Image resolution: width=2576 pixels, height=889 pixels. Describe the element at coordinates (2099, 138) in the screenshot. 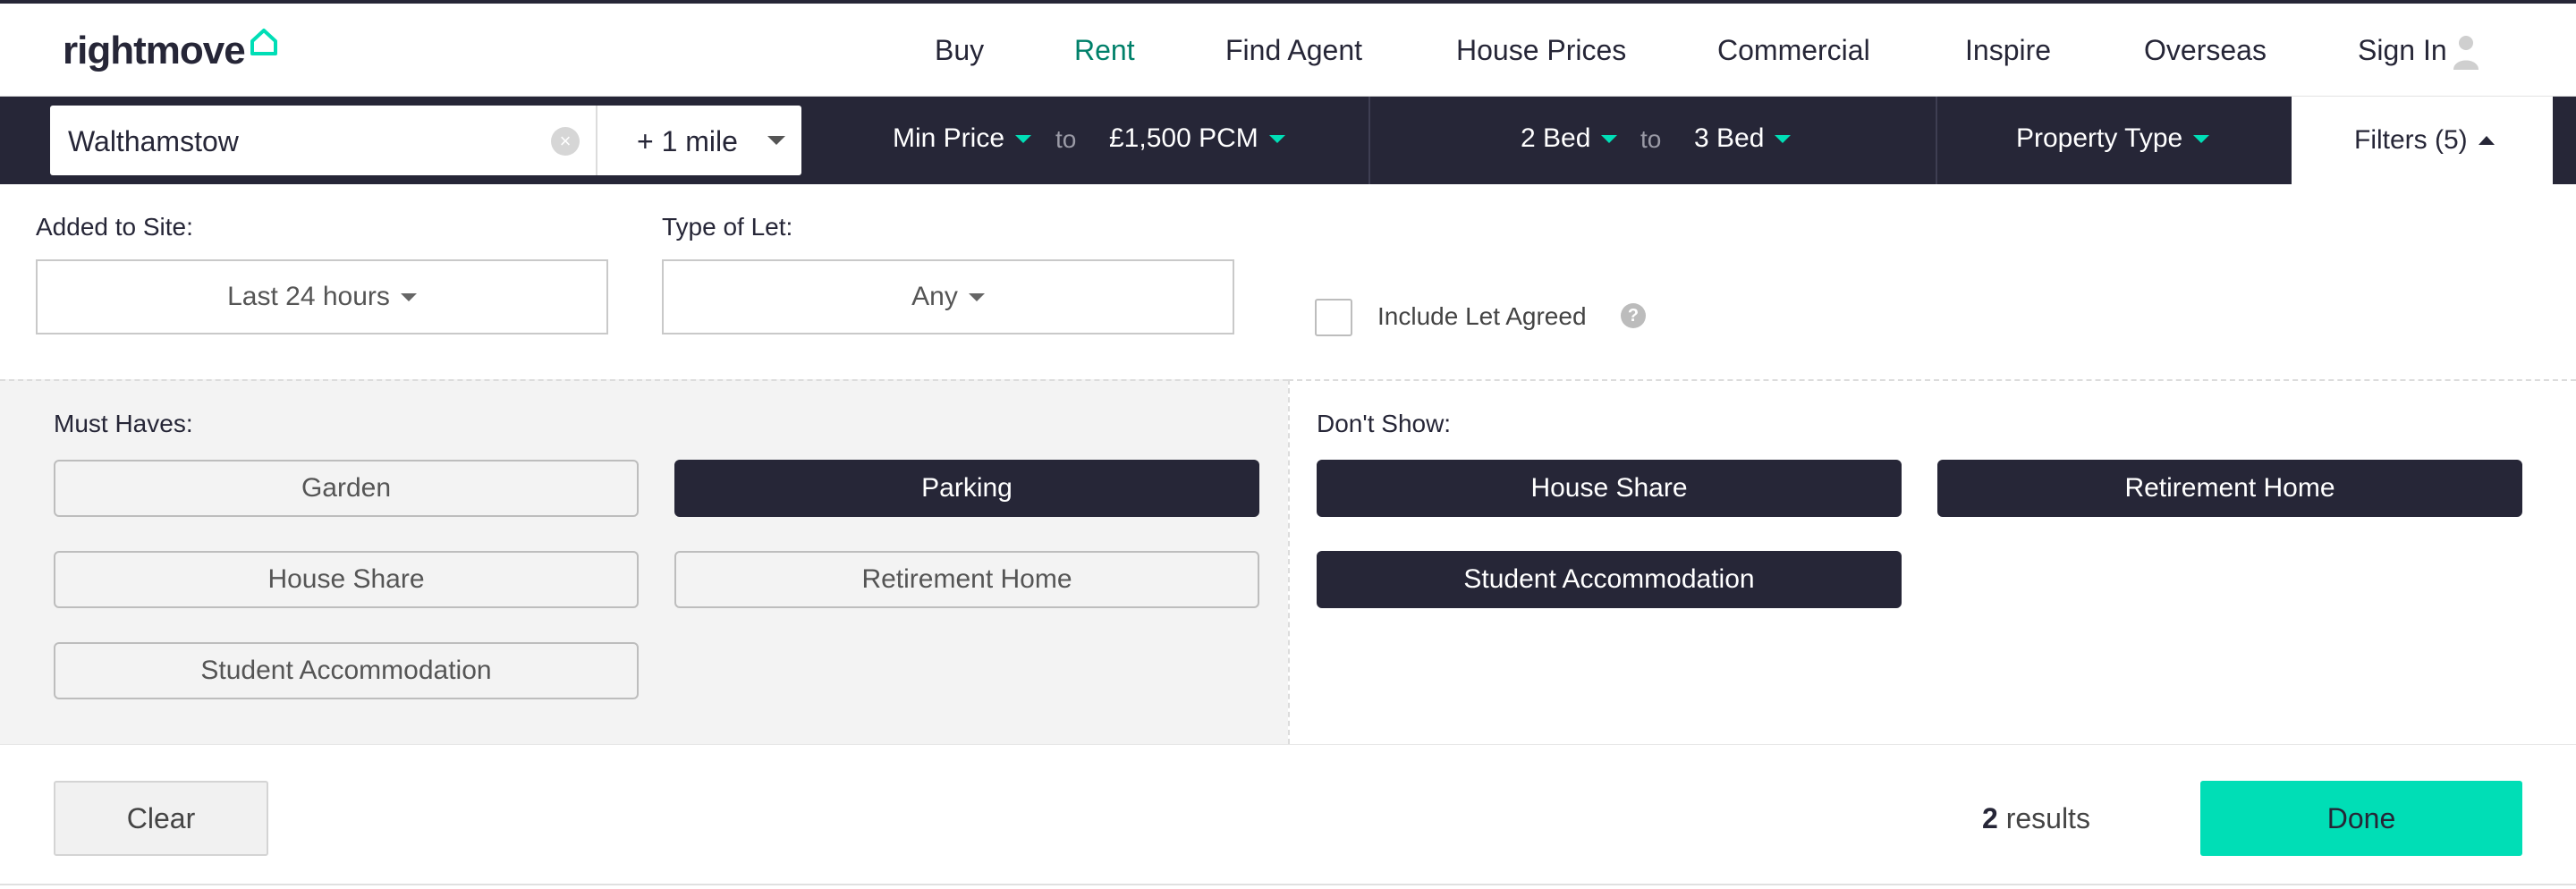

I see `property-type-label: Property Type` at that location.